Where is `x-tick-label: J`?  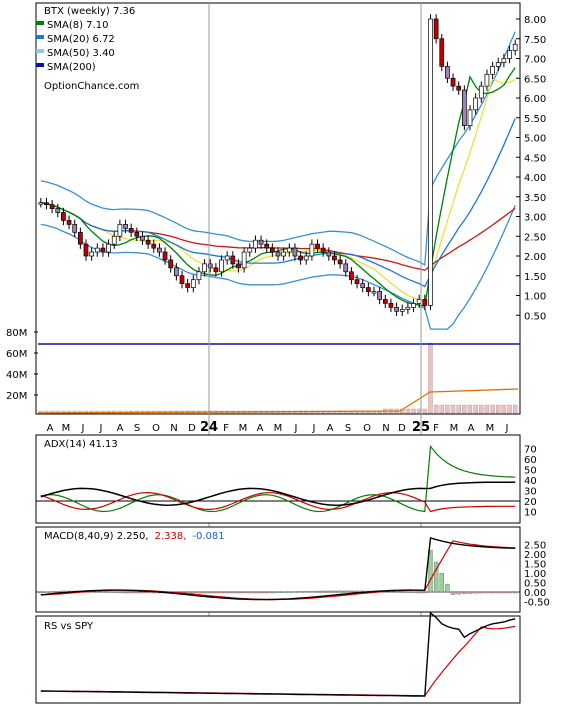 x-tick-label: J is located at coordinates (83, 428).